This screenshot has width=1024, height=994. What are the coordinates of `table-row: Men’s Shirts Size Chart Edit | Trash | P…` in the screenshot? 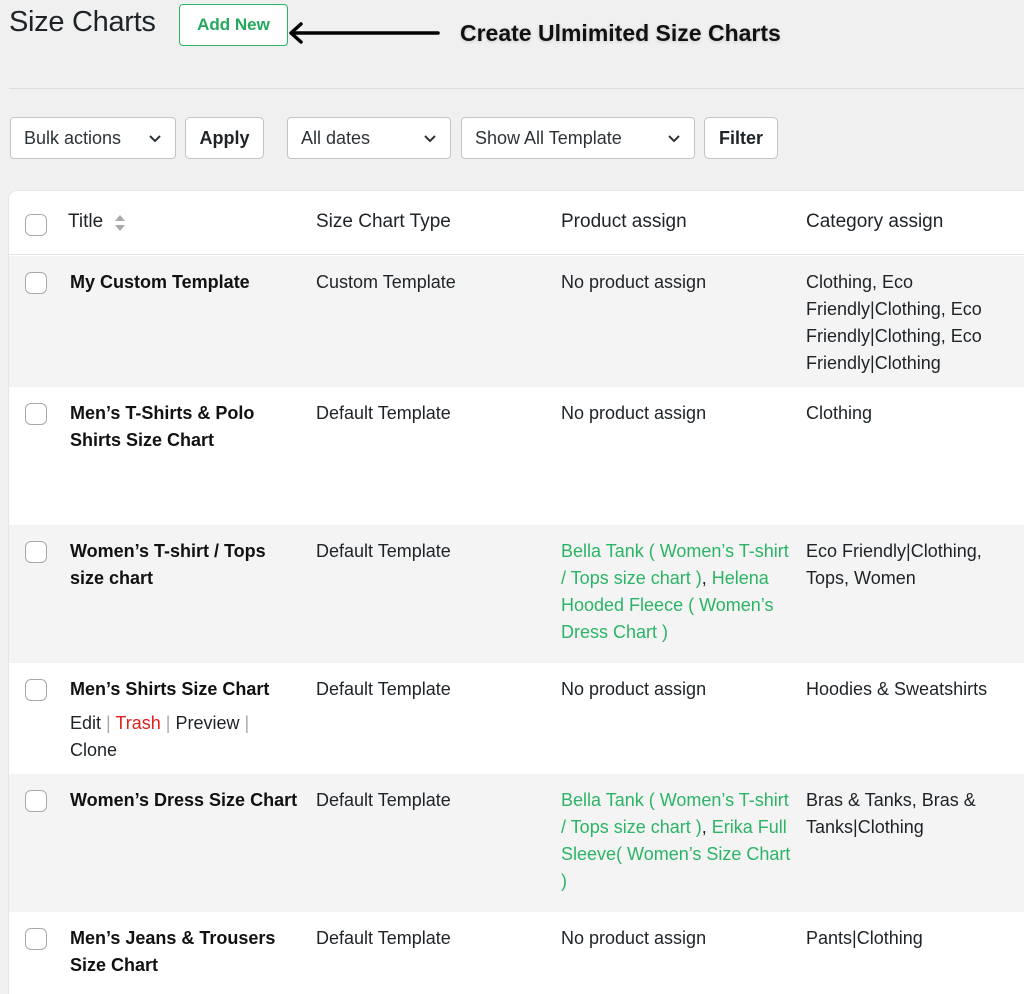 It's located at (516, 718).